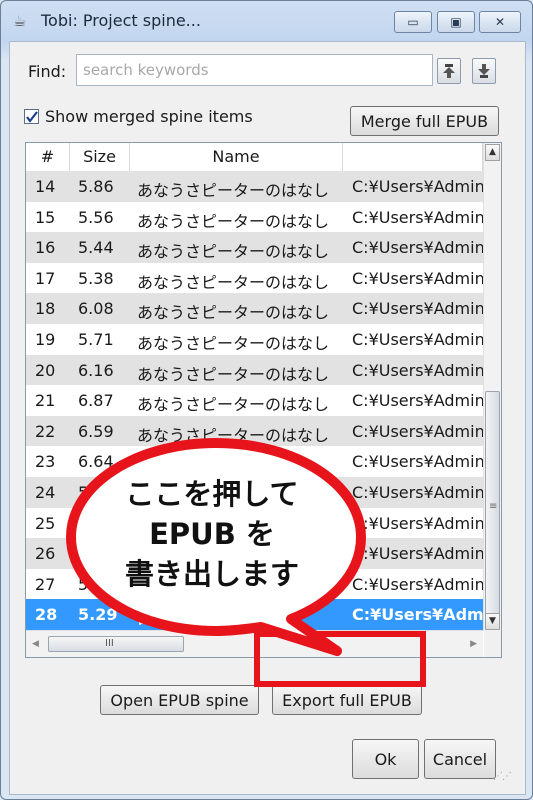 Image resolution: width=533 pixels, height=800 pixels. Describe the element at coordinates (45, 554) in the screenshot. I see `row-number: 26` at that location.